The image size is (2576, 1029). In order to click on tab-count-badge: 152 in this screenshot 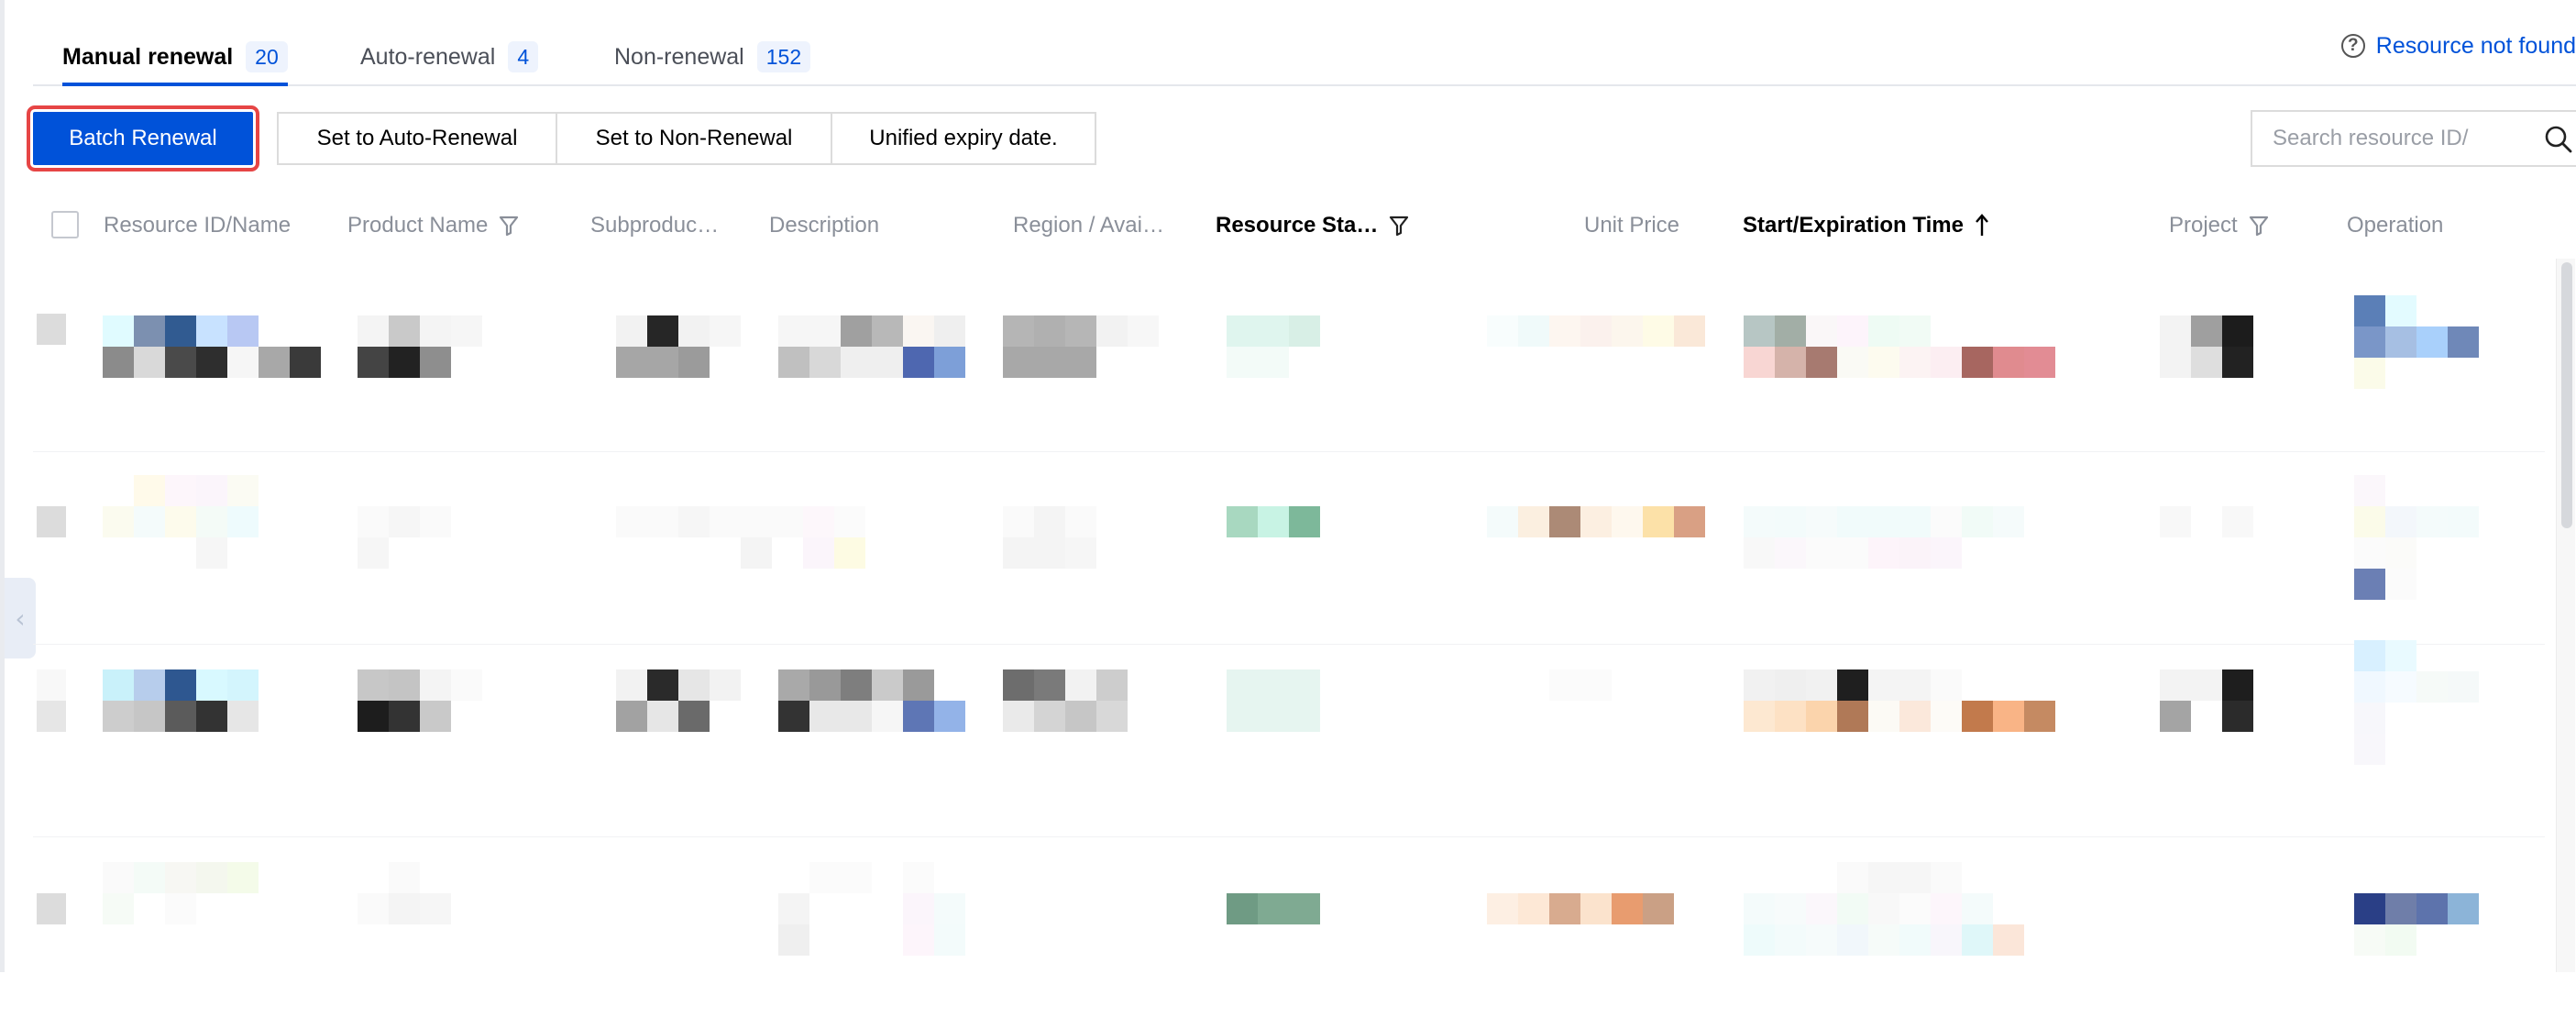, I will do `click(784, 56)`.